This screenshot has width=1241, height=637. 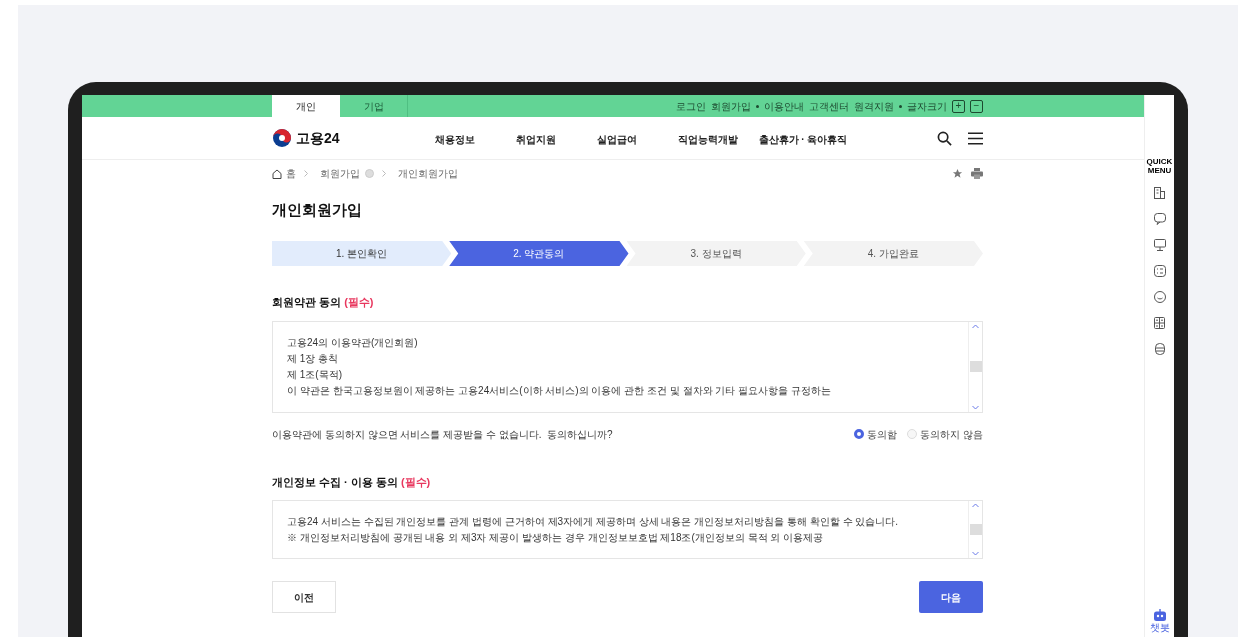 What do you see at coordinates (958, 106) in the screenshot?
I see `font-size-button: +` at bounding box center [958, 106].